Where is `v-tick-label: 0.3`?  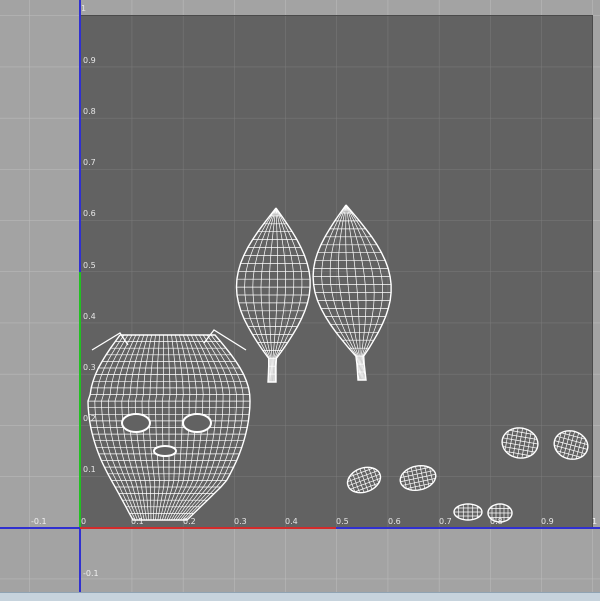 v-tick-label: 0.3 is located at coordinates (89, 367).